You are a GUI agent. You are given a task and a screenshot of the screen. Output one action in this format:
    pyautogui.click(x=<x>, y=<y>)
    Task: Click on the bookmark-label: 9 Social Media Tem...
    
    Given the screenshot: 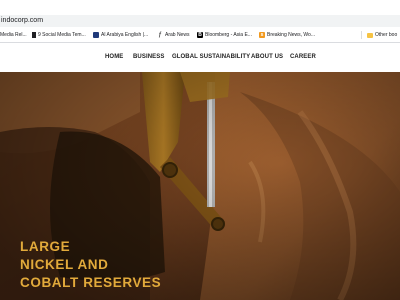 What is the action you would take?
    pyautogui.click(x=62, y=35)
    